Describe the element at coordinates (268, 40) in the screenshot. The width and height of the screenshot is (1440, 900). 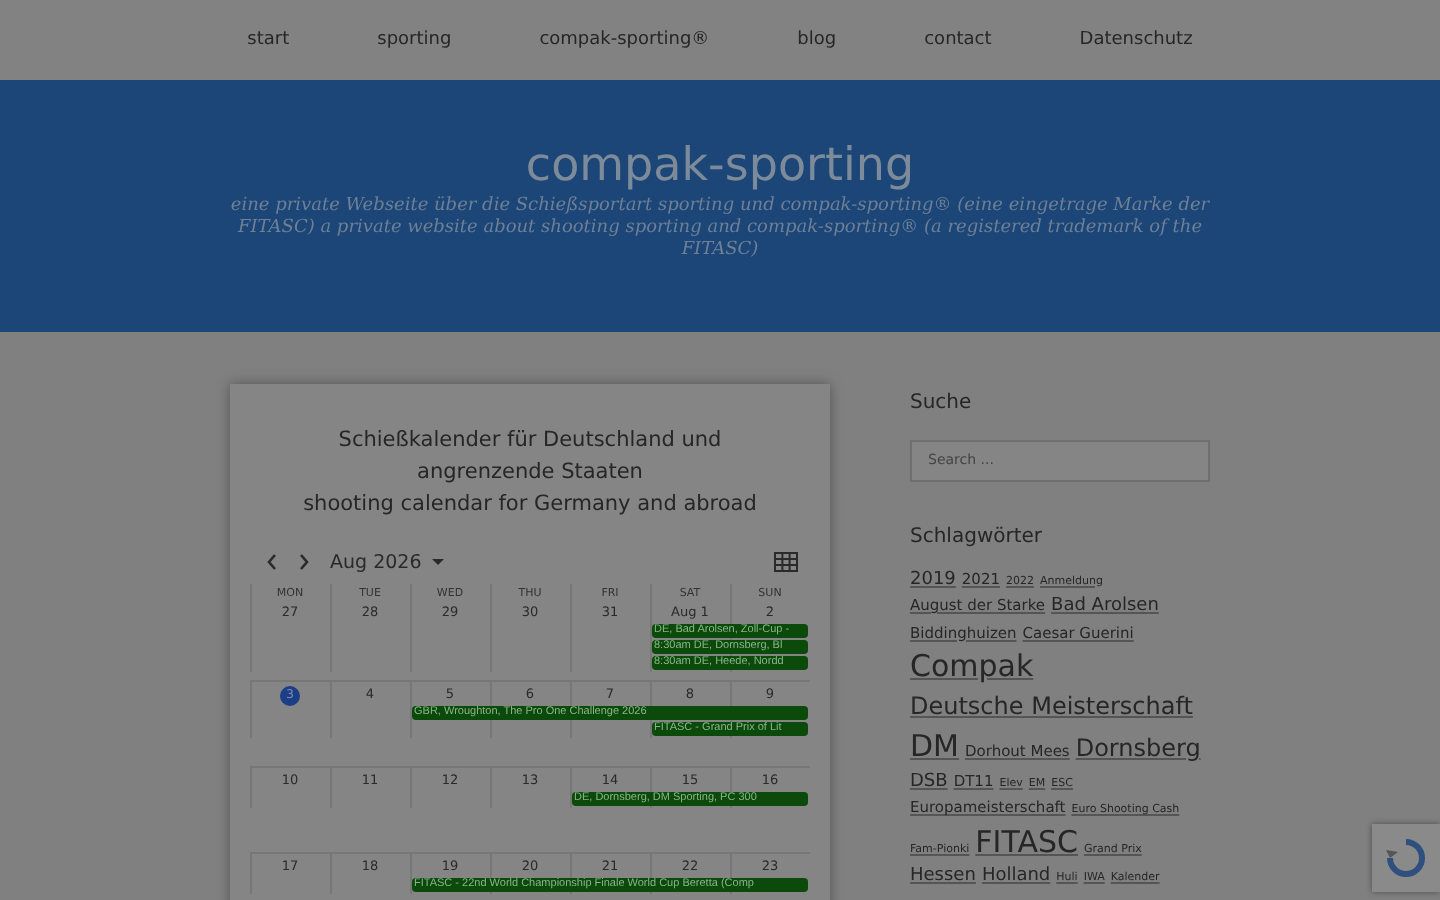
I see `nav-link: start` at that location.